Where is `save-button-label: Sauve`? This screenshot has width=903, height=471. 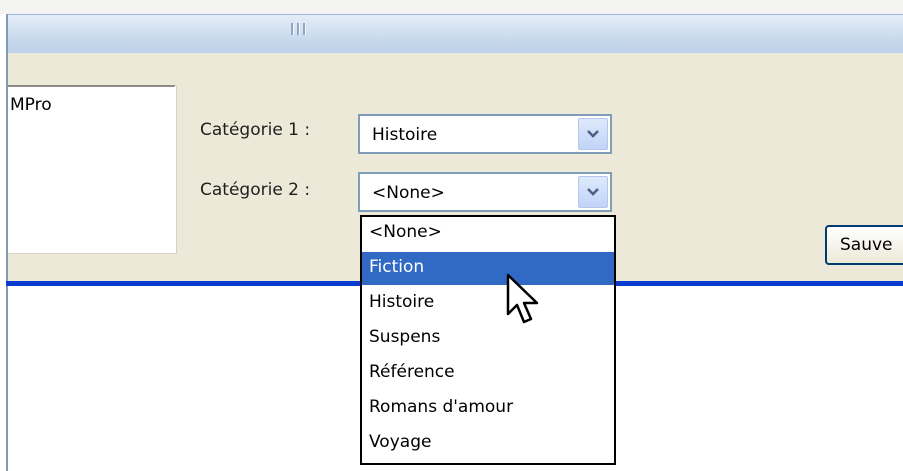 save-button-label: Sauve is located at coordinates (866, 245).